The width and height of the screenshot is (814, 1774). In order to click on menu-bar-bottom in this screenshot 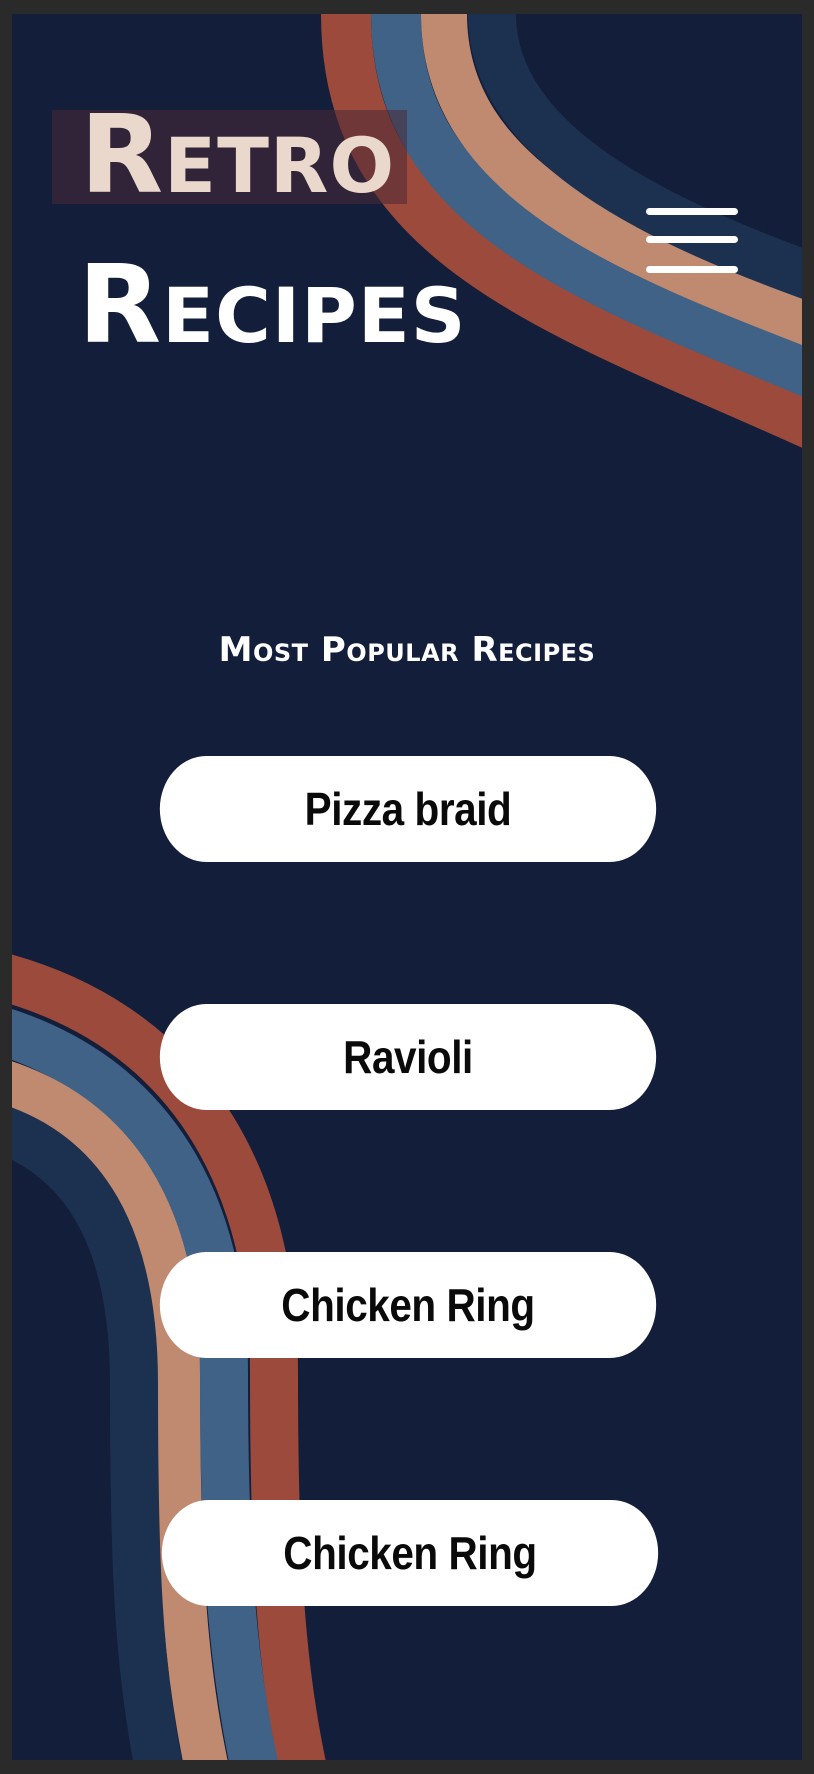, I will do `click(692, 269)`.